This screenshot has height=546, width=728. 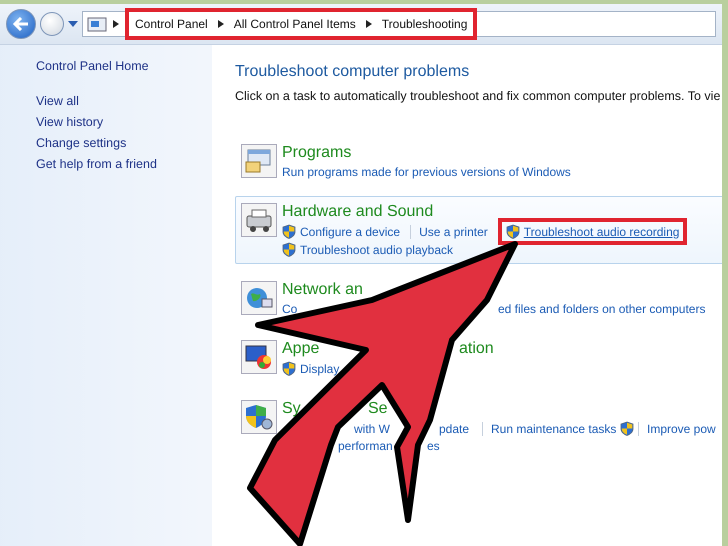 I want to click on task-link: Run maintenance tasks, so click(x=549, y=429).